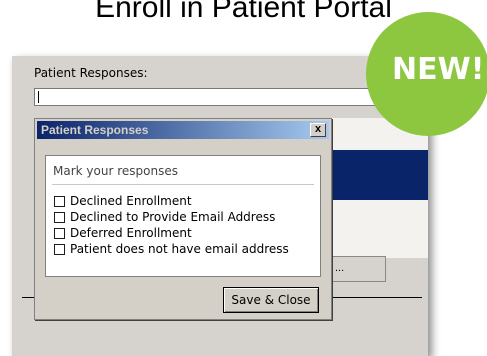  What do you see at coordinates (131, 201) in the screenshot?
I see `option-label: Declined Enrollment` at bounding box center [131, 201].